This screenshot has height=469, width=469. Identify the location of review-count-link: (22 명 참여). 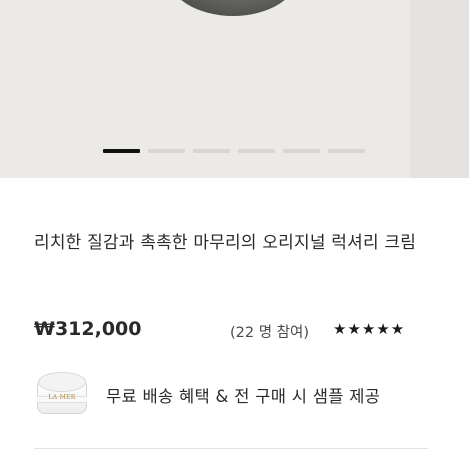
(269, 331).